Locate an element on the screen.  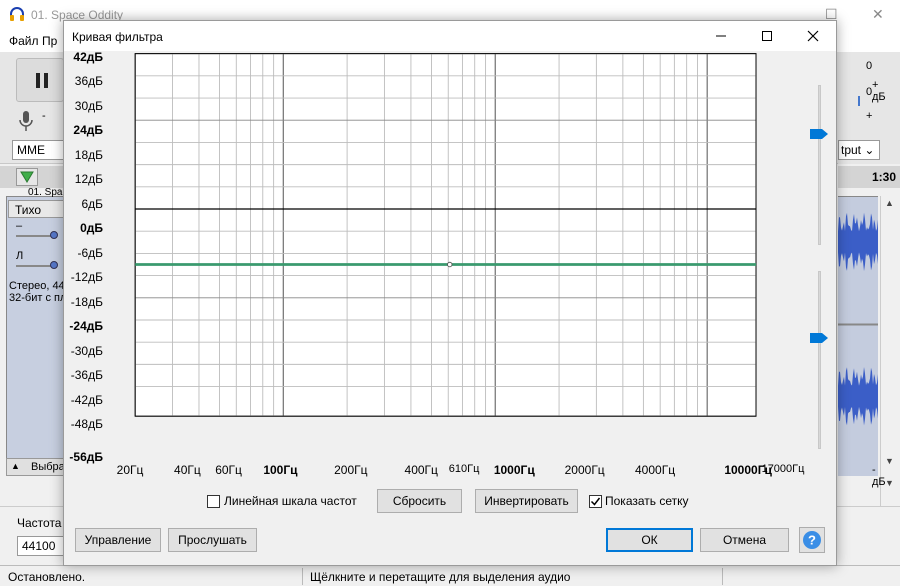
x-tick-label: 1000Гц is located at coordinates (514, 470).